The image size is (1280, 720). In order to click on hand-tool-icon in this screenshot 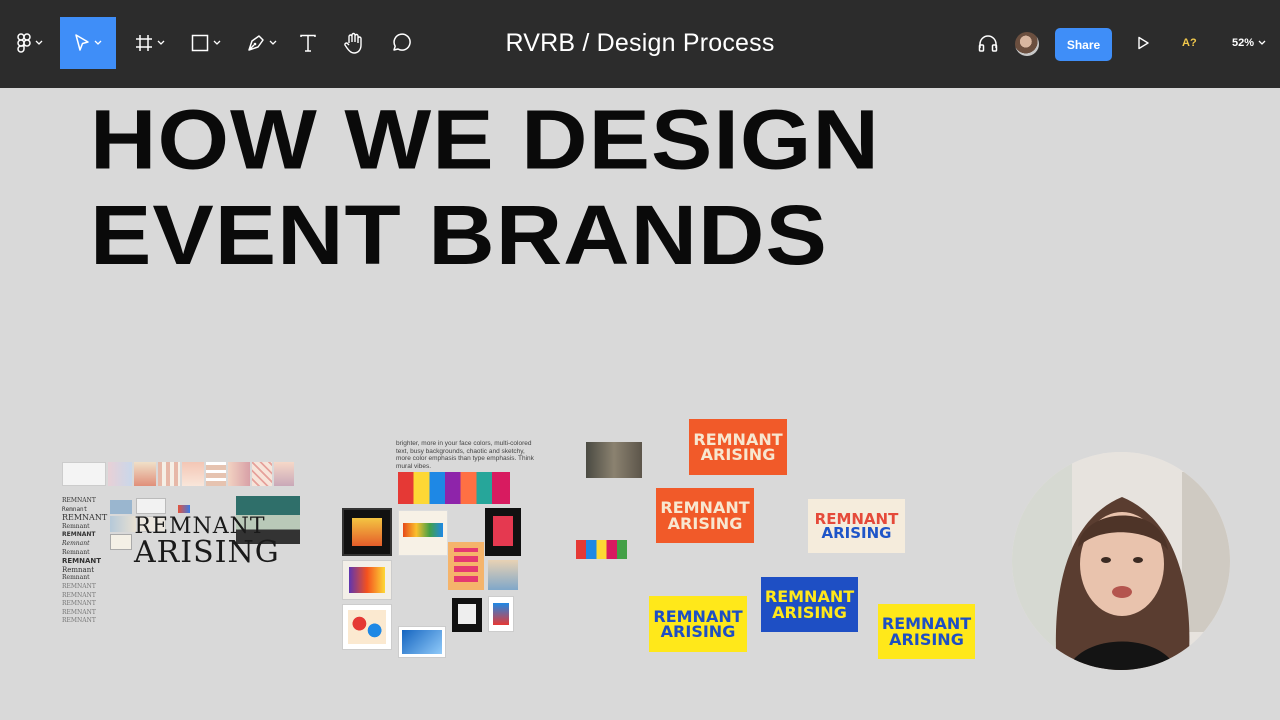, I will do `click(353, 43)`.